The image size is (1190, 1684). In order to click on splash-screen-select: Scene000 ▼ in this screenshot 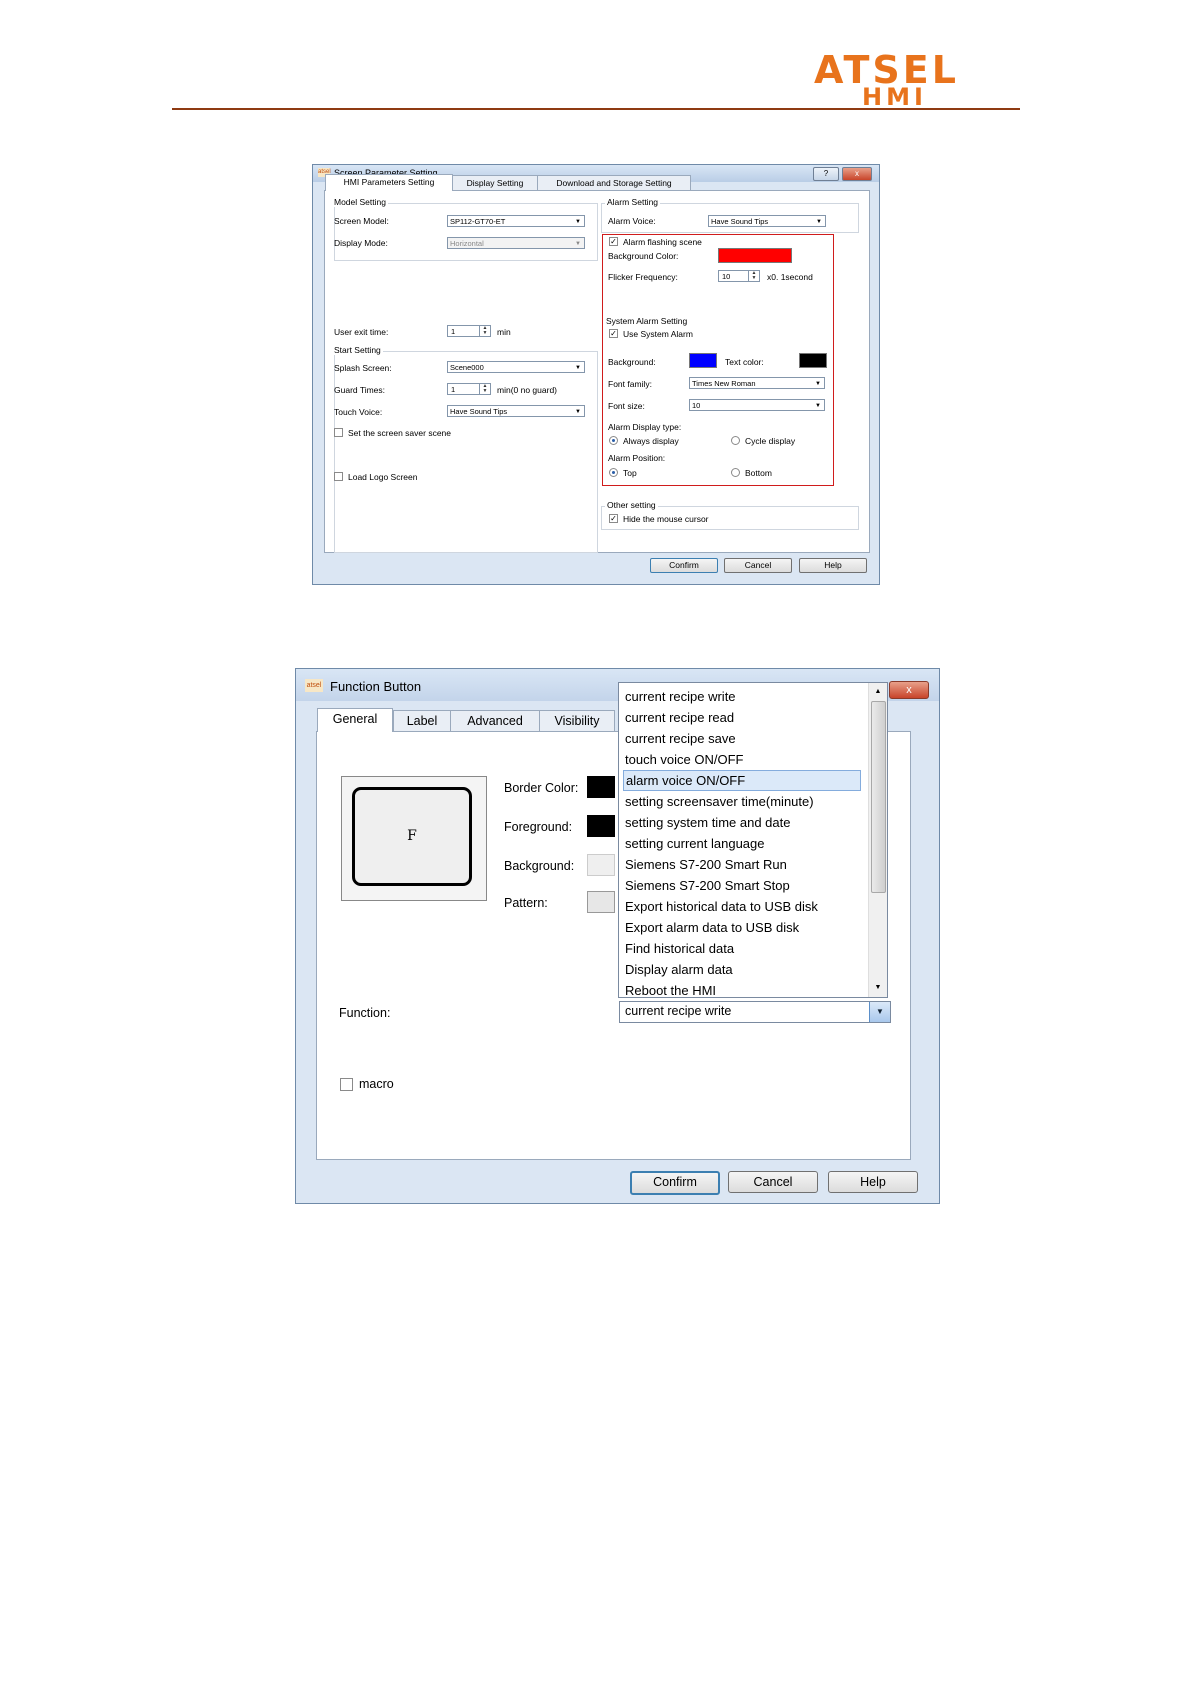, I will do `click(516, 367)`.